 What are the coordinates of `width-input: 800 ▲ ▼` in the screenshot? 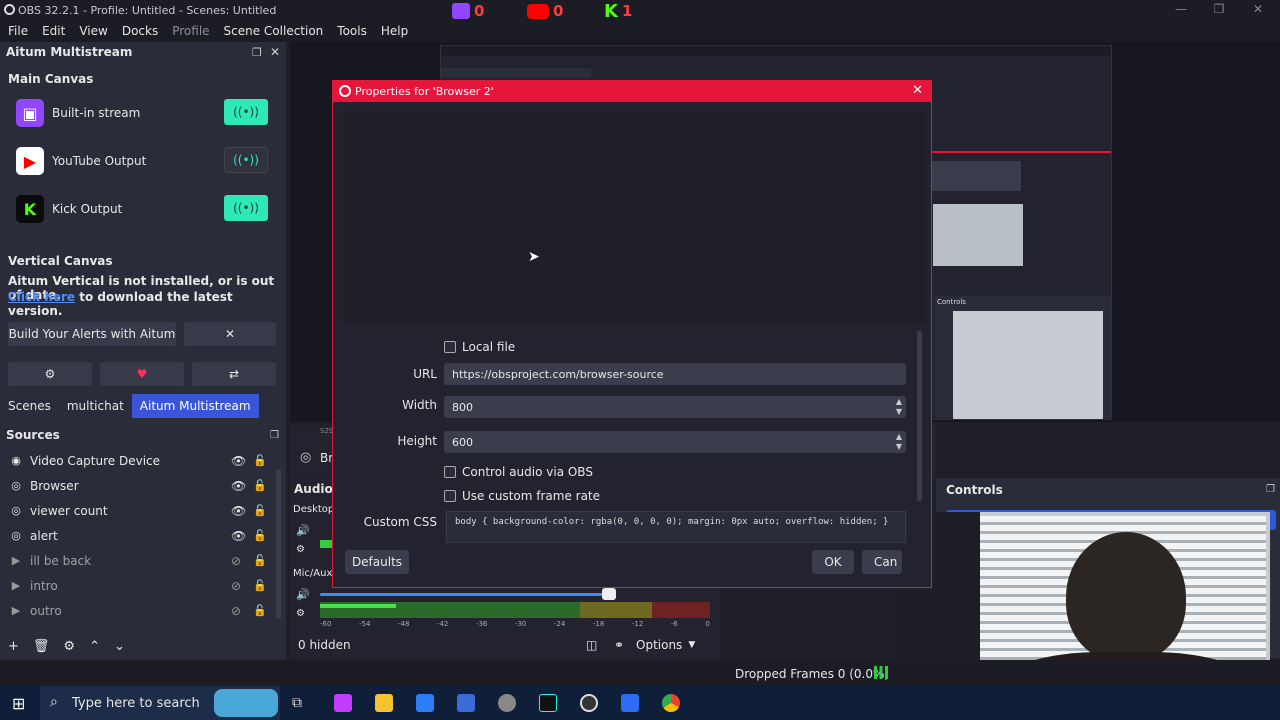 It's located at (675, 407).